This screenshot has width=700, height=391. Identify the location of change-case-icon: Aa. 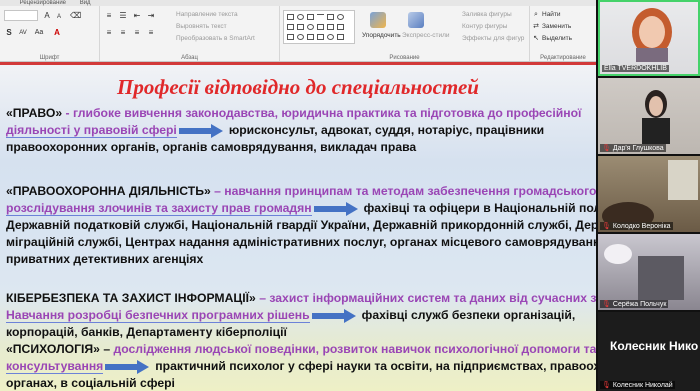
(39, 33).